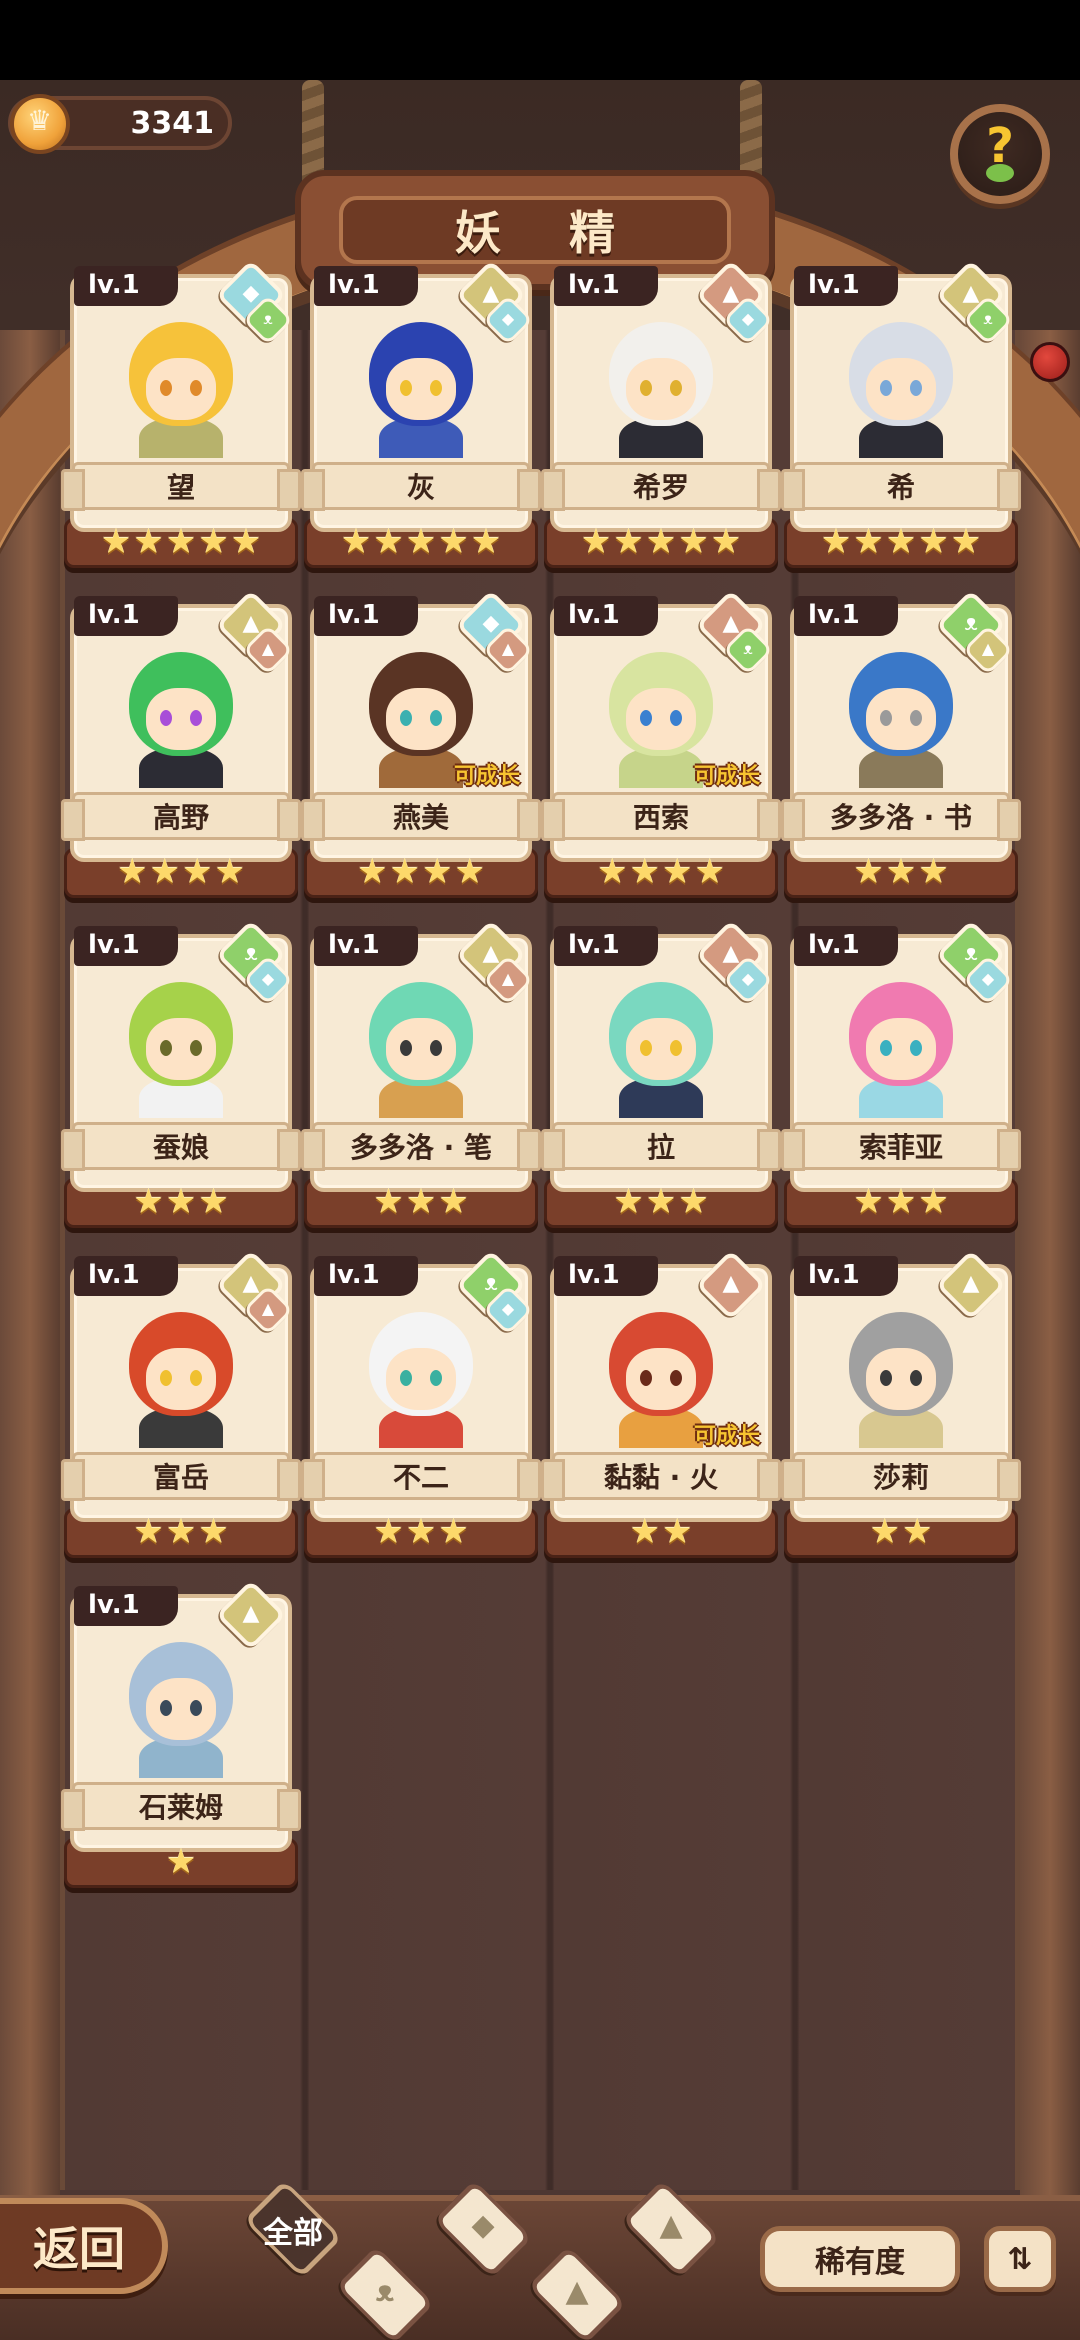  I want to click on fairy-card: lv.1 ▲ 石莱姆 ★, so click(181, 1733).